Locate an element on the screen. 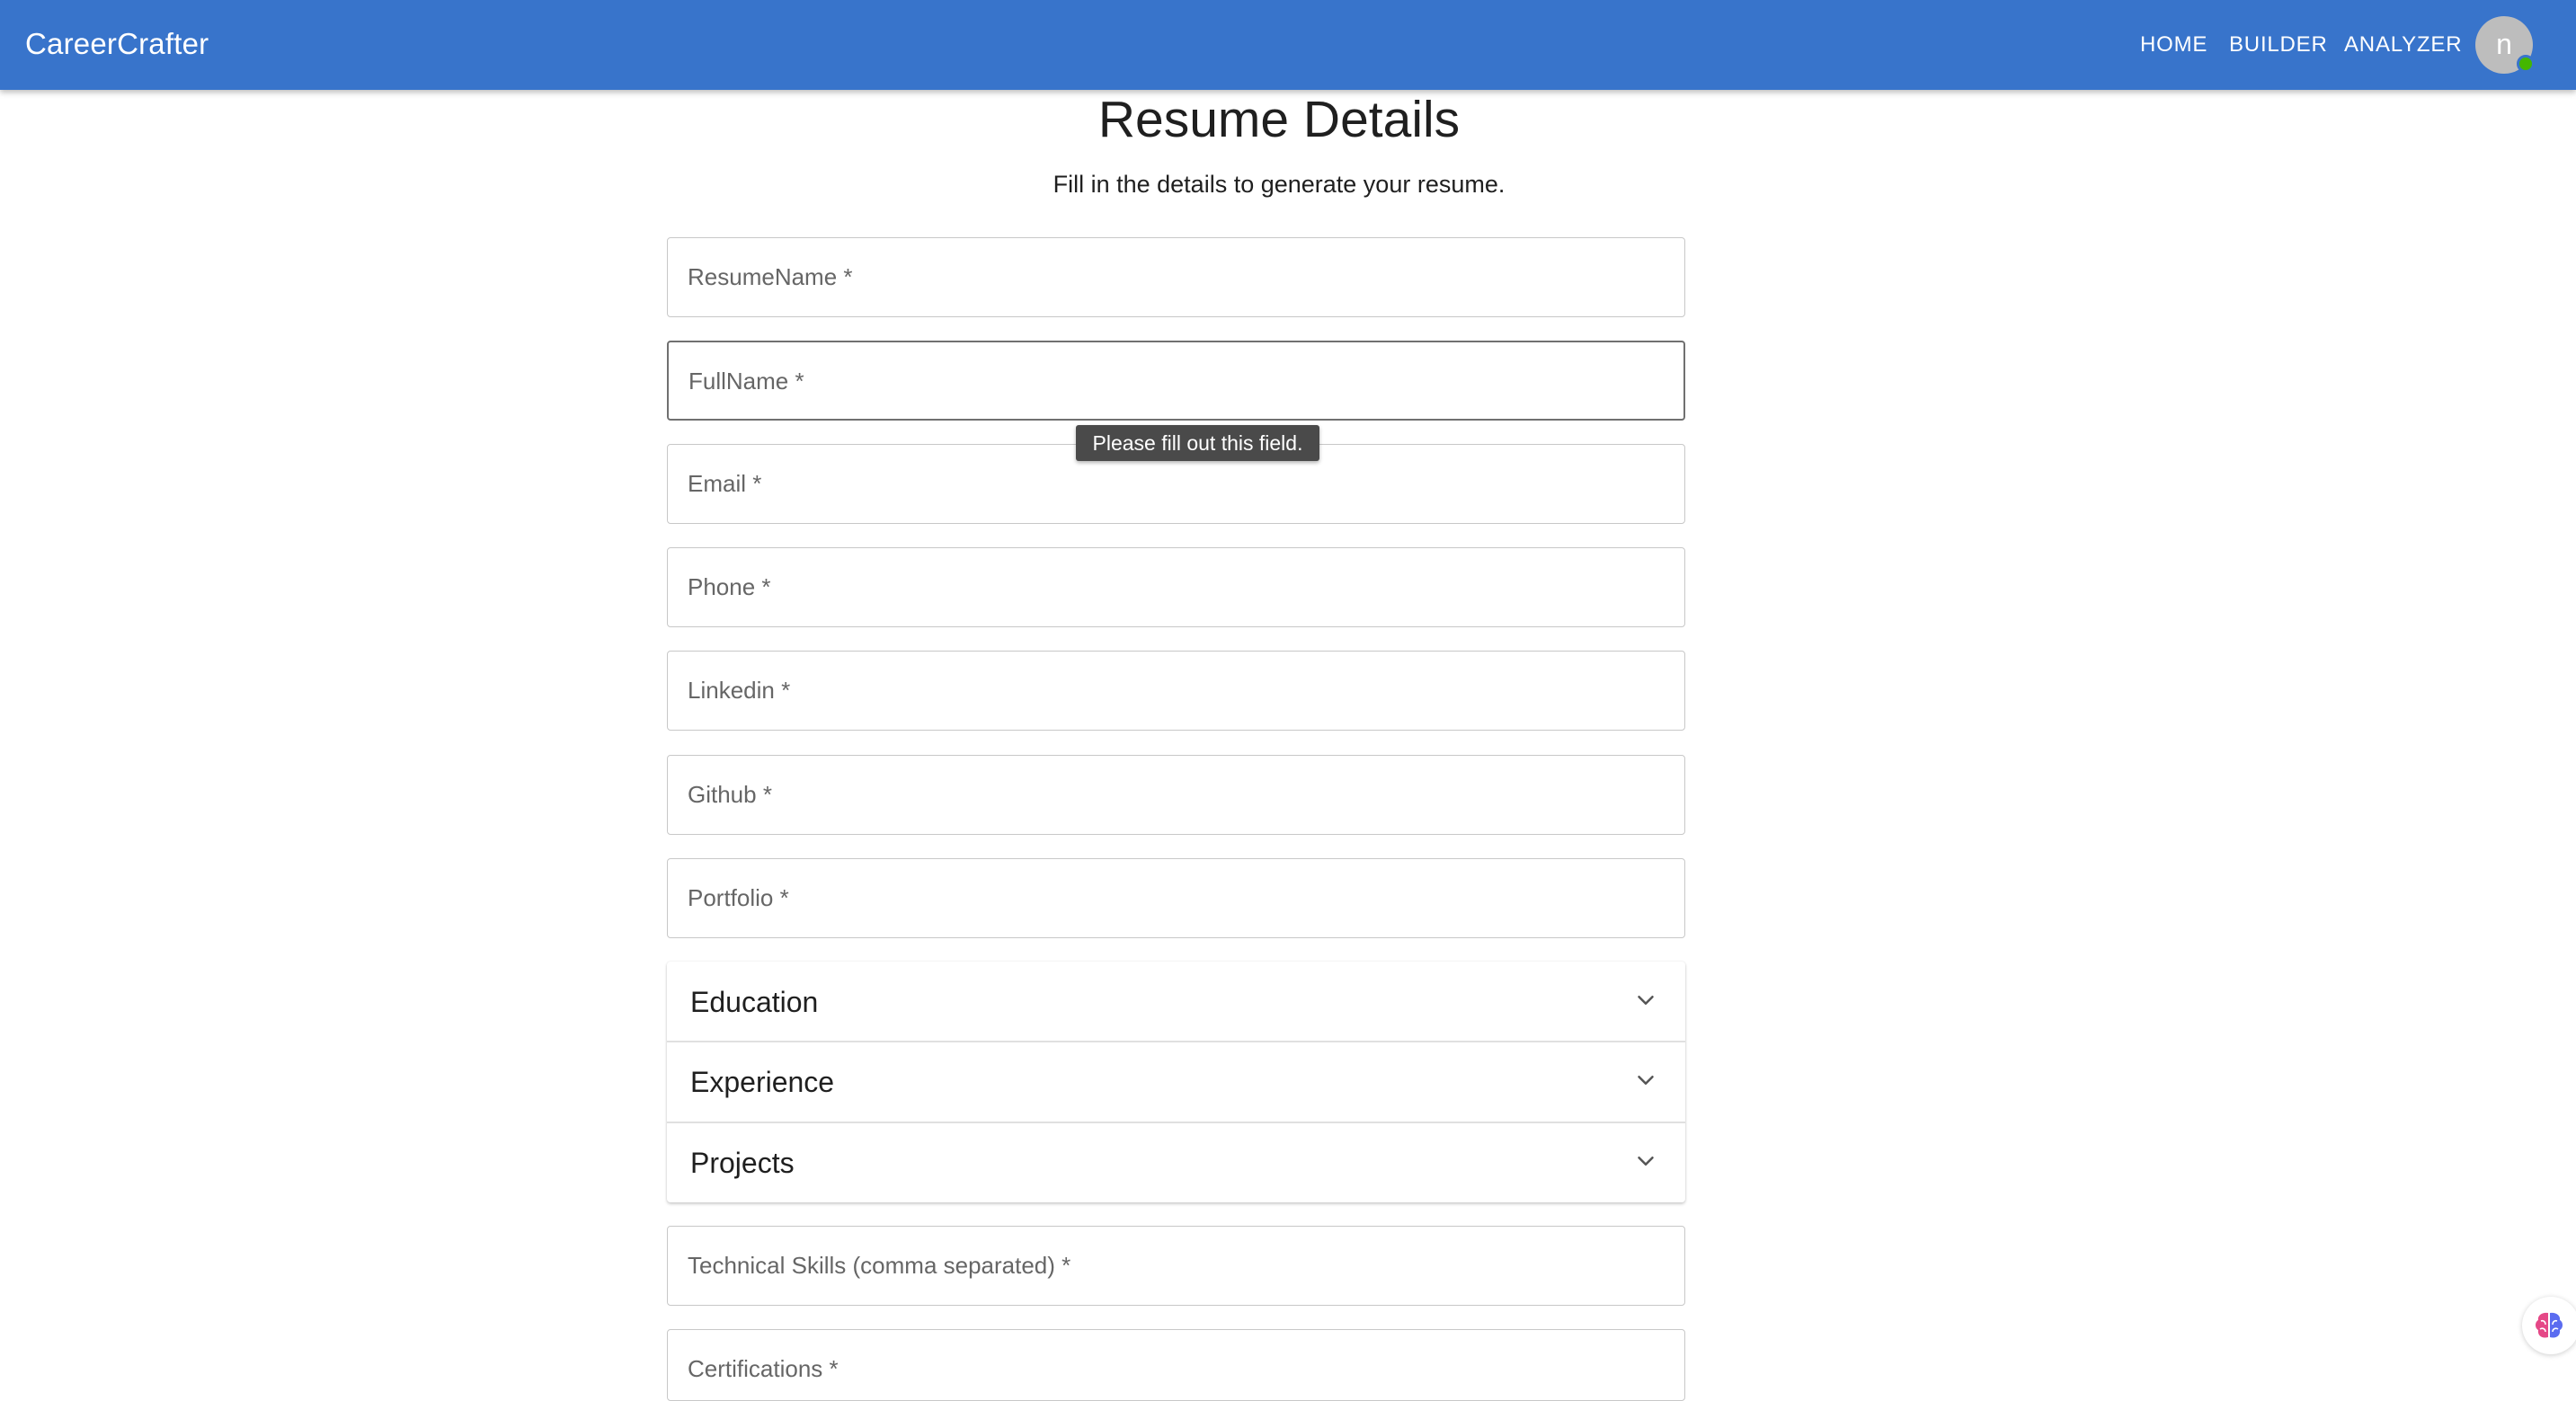 This screenshot has width=2576, height=1401. accordion-education: Education is located at coordinates (1176, 1002).